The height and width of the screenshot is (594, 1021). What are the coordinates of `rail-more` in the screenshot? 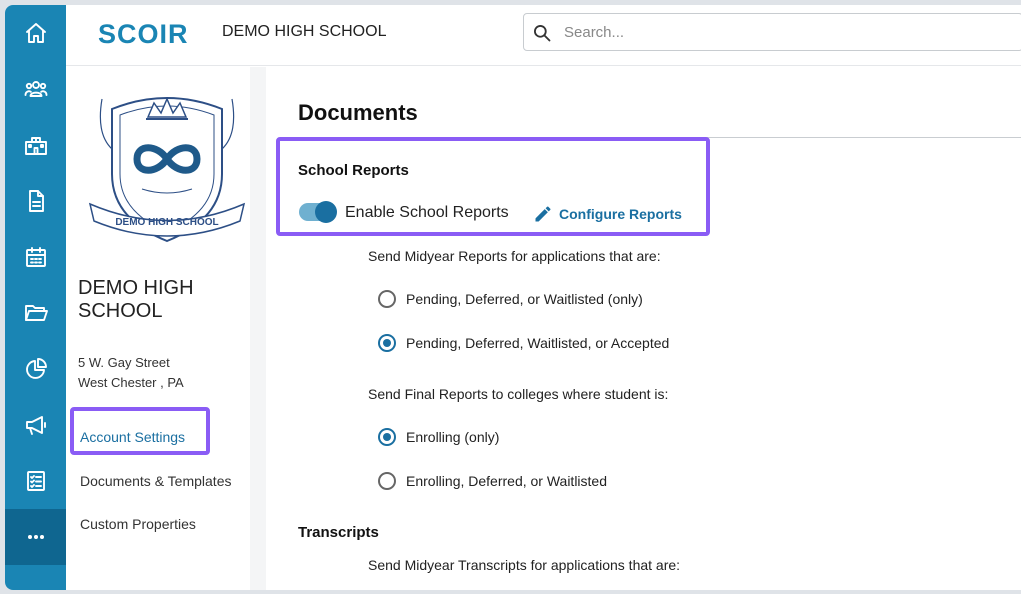 It's located at (35, 537).